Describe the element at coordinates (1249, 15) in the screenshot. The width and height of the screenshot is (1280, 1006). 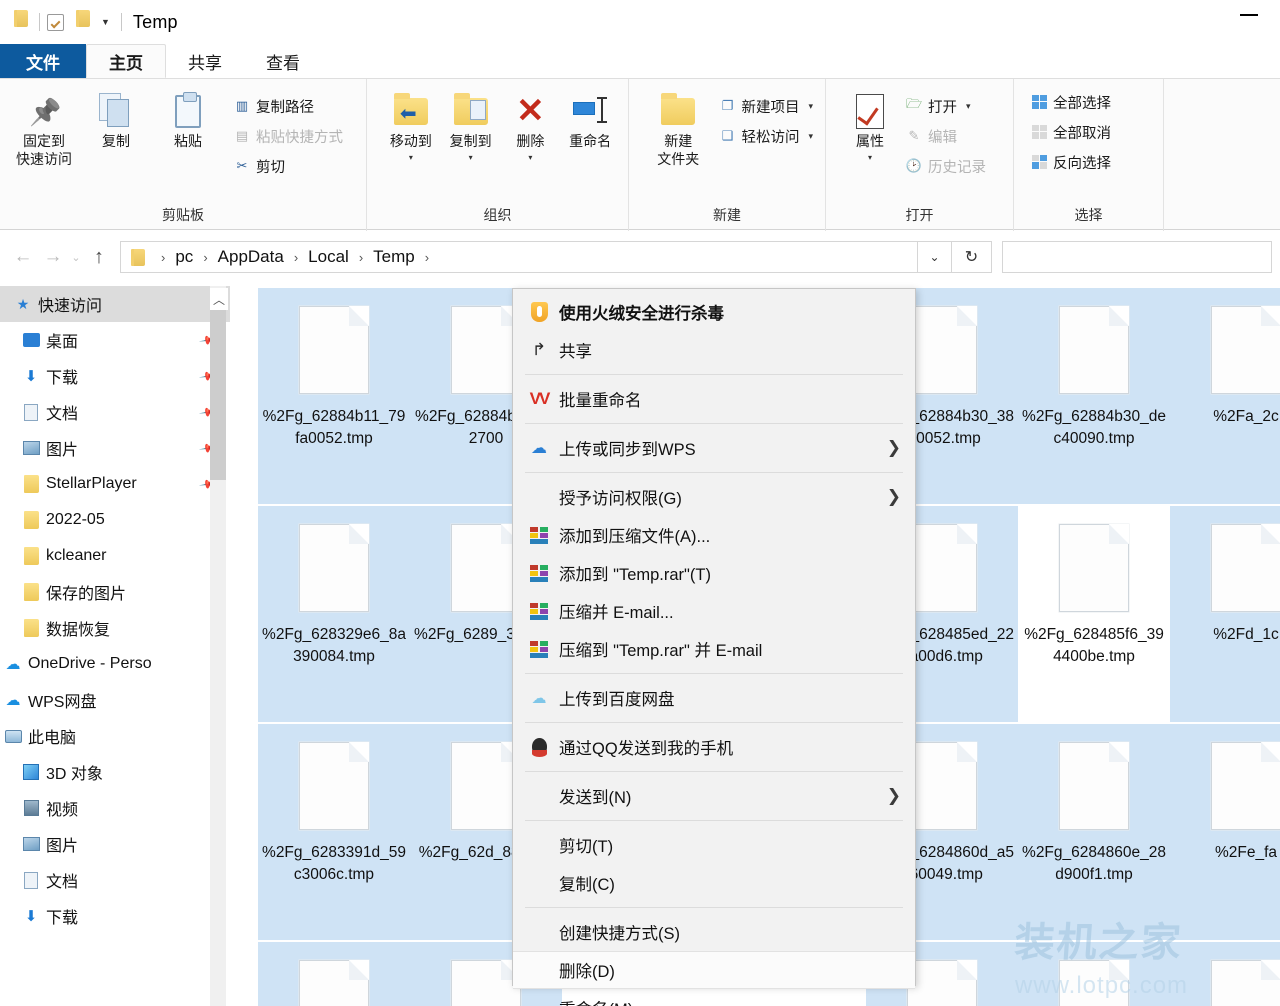
I see `minimize-button` at that location.